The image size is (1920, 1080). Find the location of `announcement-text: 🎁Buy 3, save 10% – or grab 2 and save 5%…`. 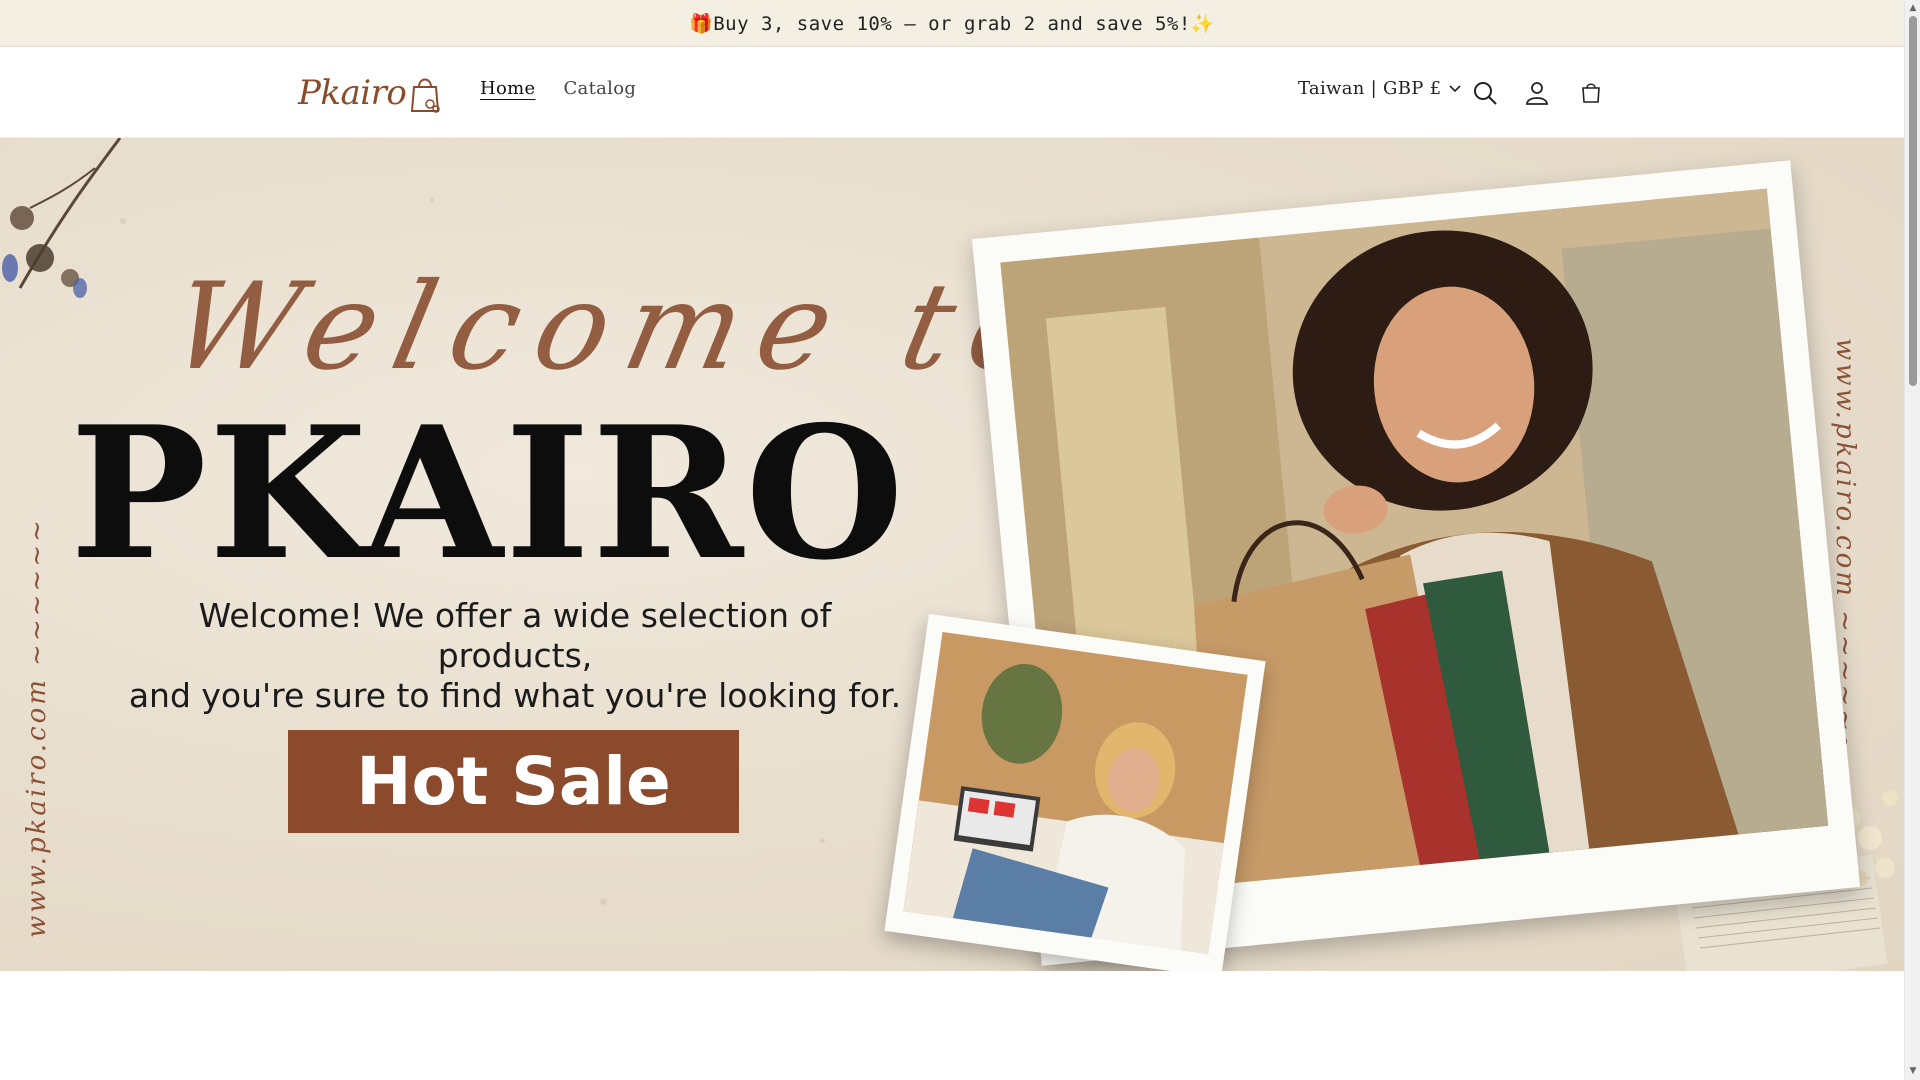

announcement-text: 🎁Buy 3, save 10% – or grab 2 and save 5%… is located at coordinates (952, 23).